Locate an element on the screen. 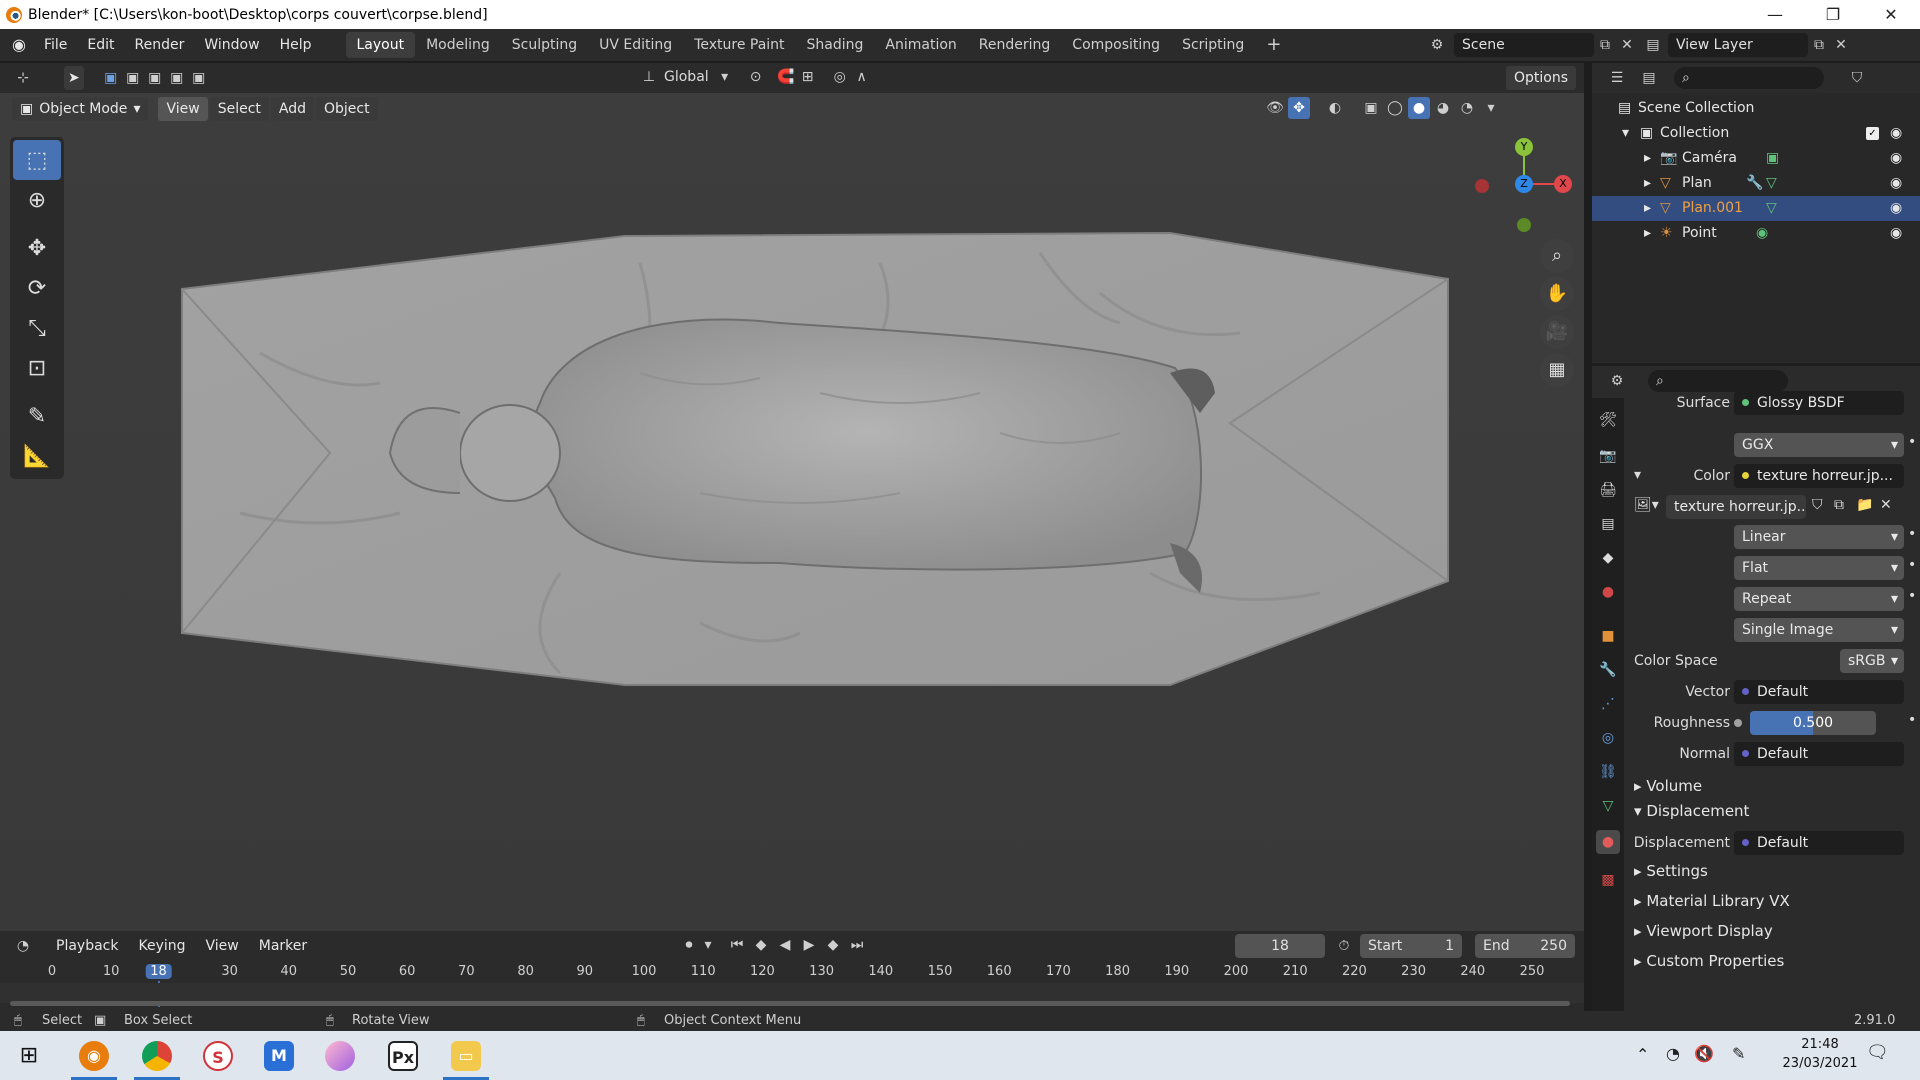  pixelexpert-taskbar-icon: Px is located at coordinates (403, 1055).